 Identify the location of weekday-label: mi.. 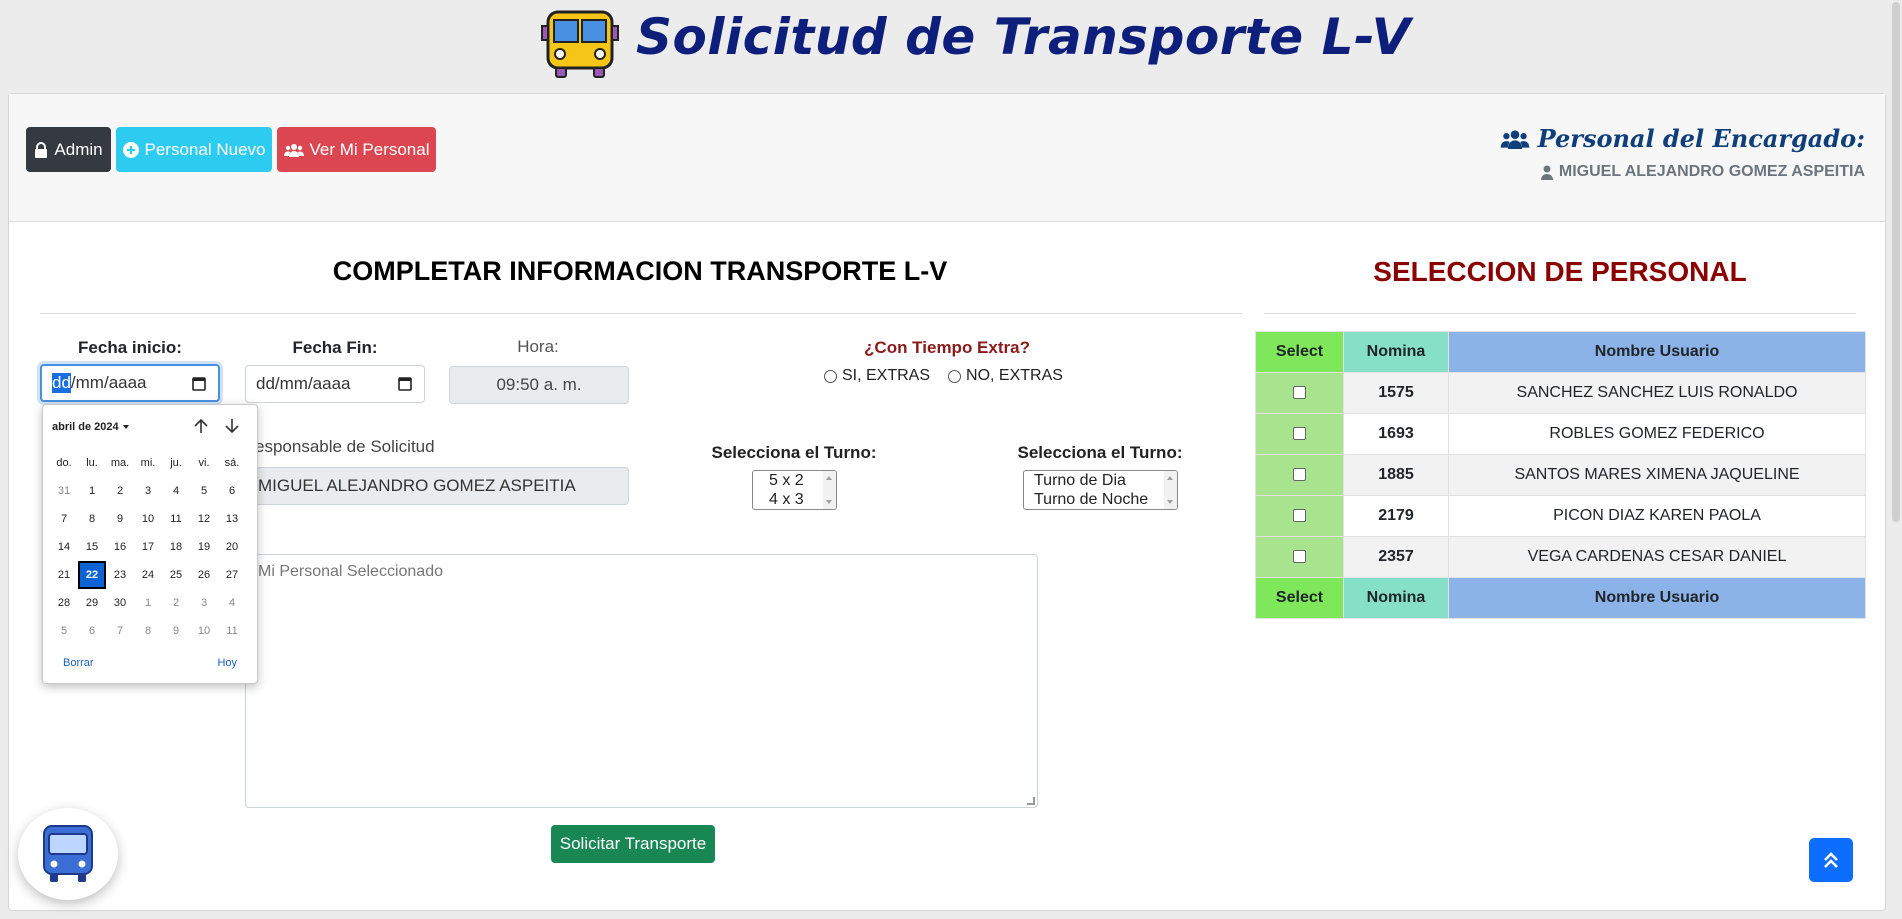
(148, 463).